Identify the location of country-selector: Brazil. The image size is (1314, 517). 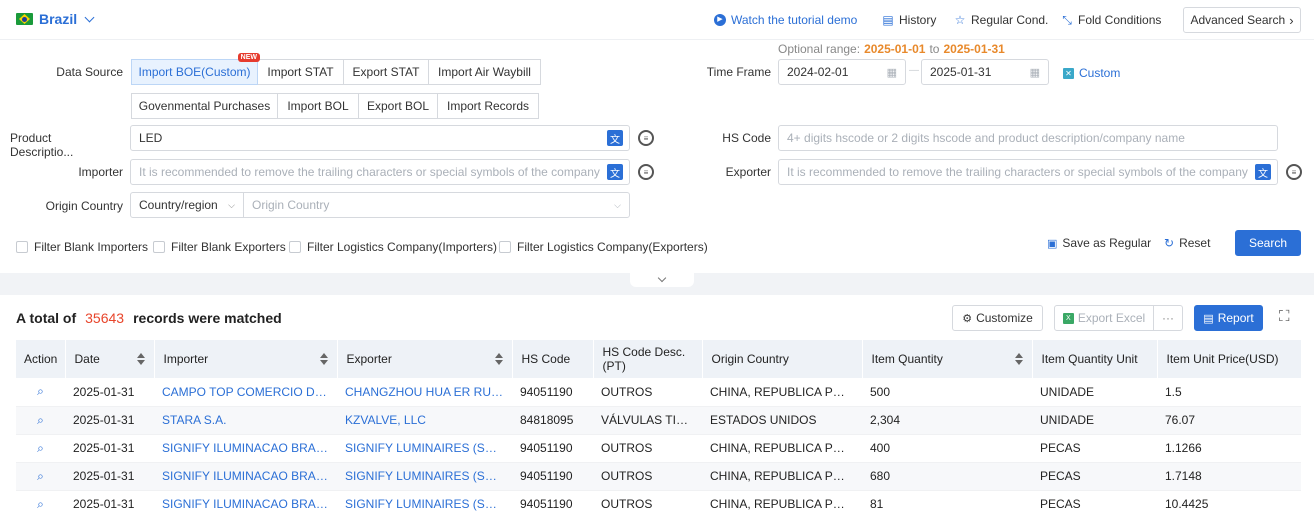
(55, 19).